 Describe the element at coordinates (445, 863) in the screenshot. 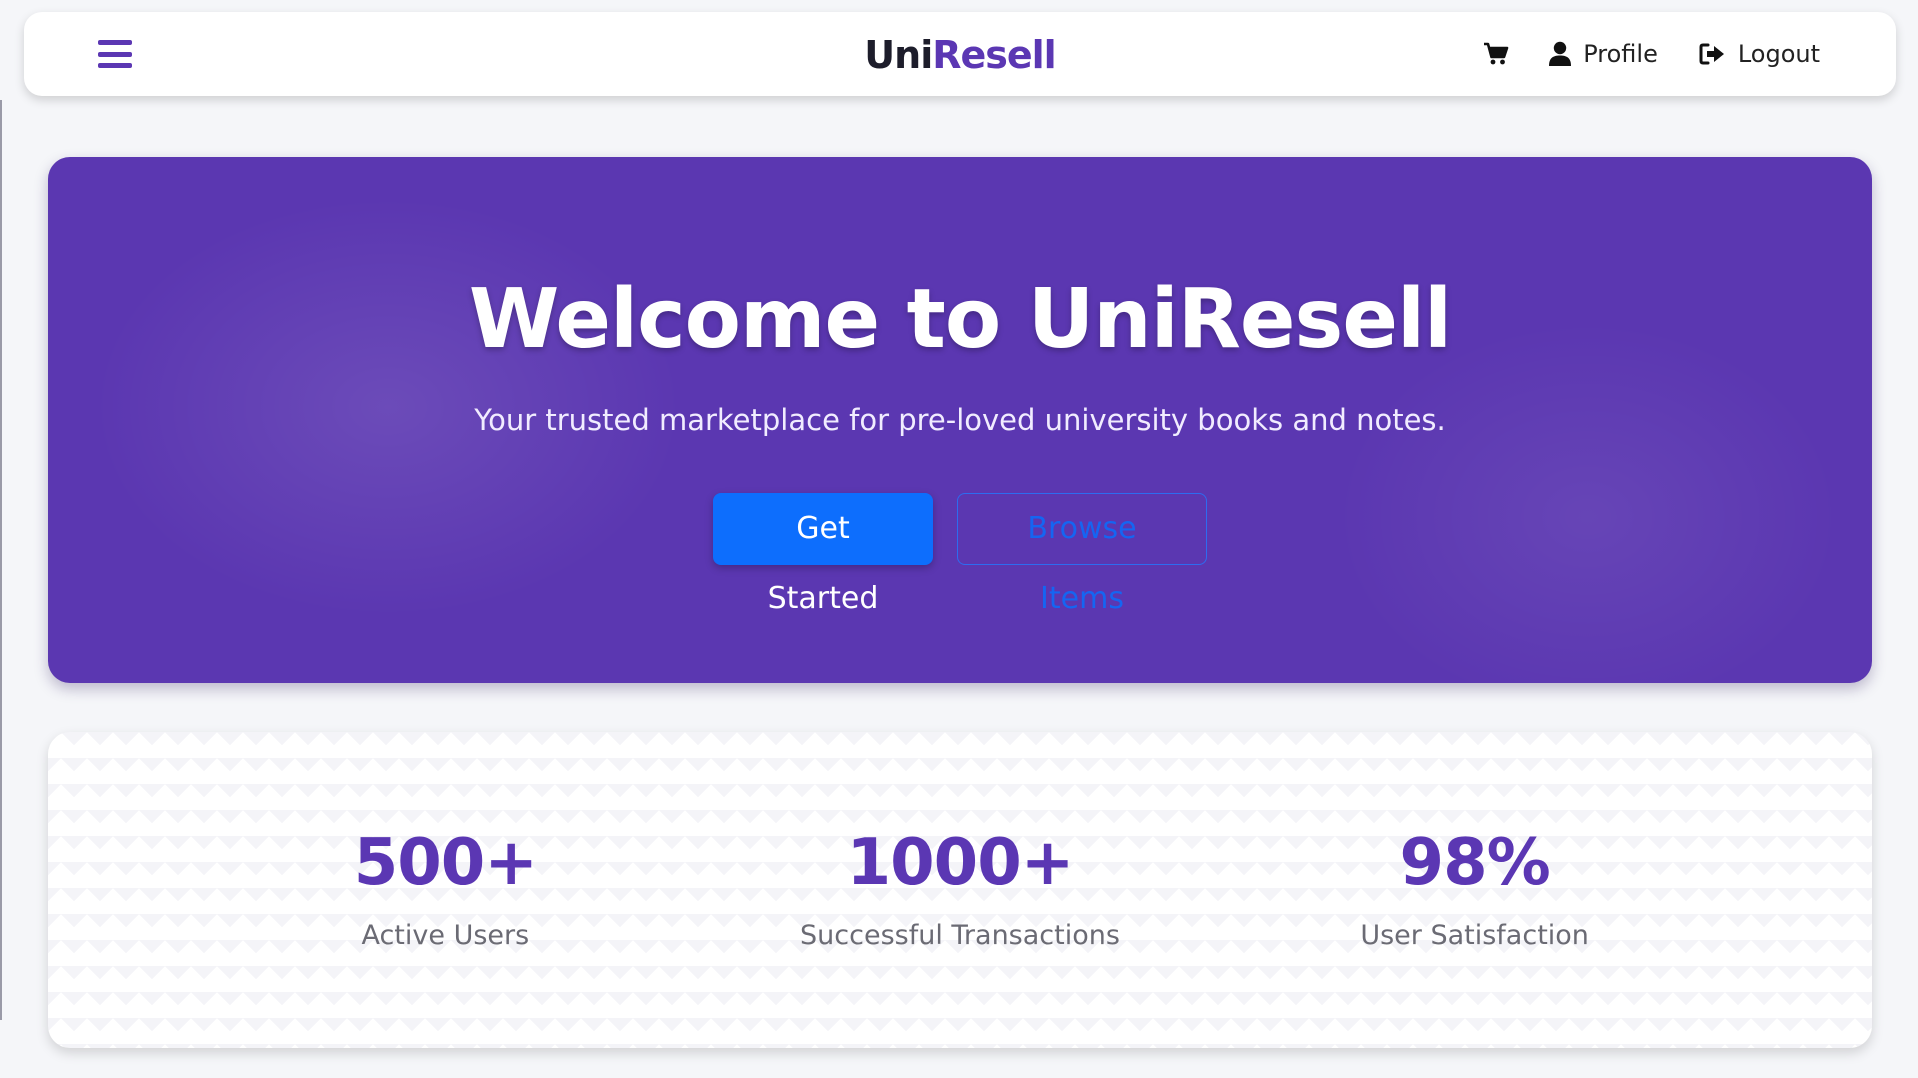

I see `stat-value: 500+` at that location.